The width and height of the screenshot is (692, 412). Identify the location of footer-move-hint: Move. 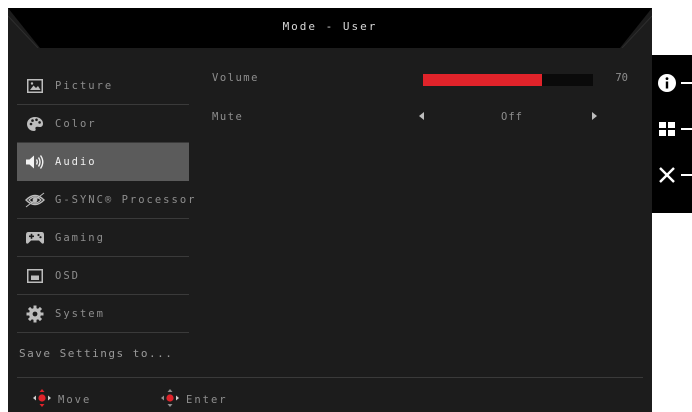
(62, 400).